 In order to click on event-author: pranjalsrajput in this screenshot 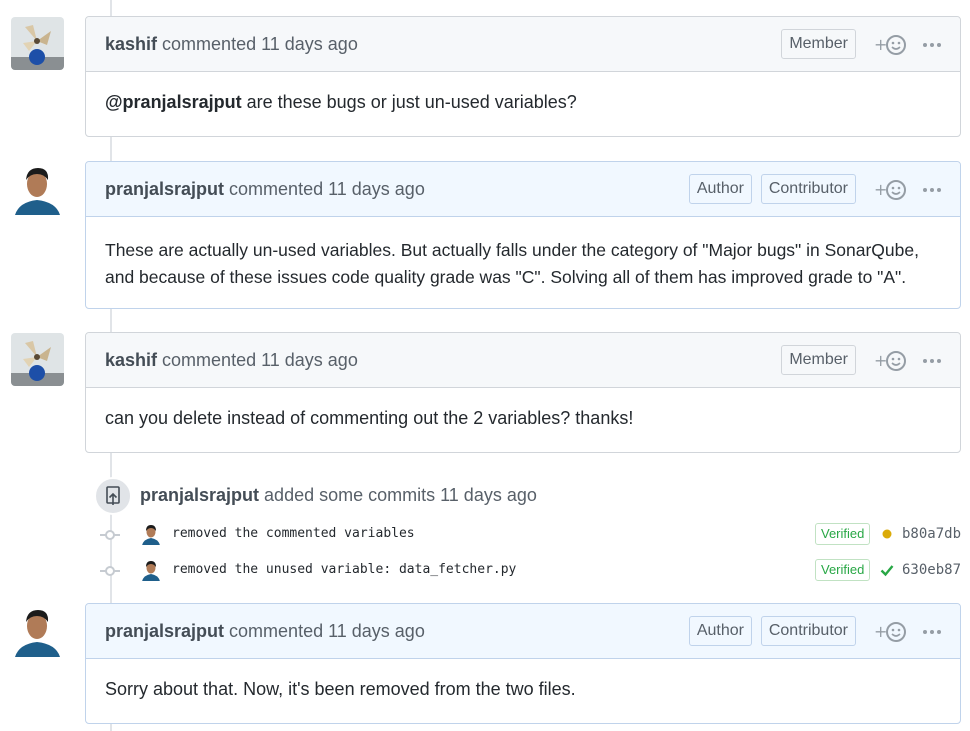, I will do `click(199, 495)`.